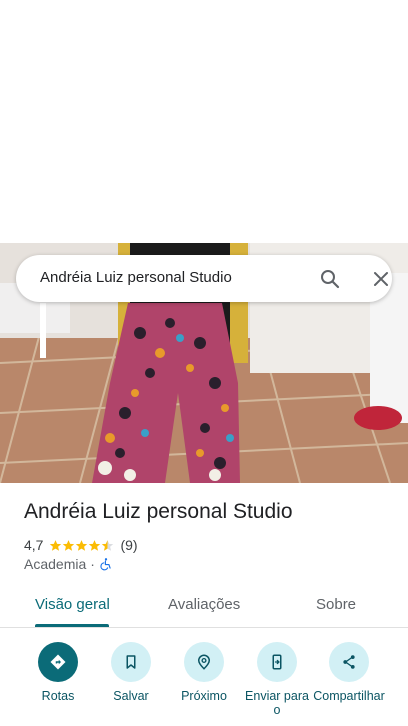  I want to click on tab-about: Sobre, so click(336, 604).